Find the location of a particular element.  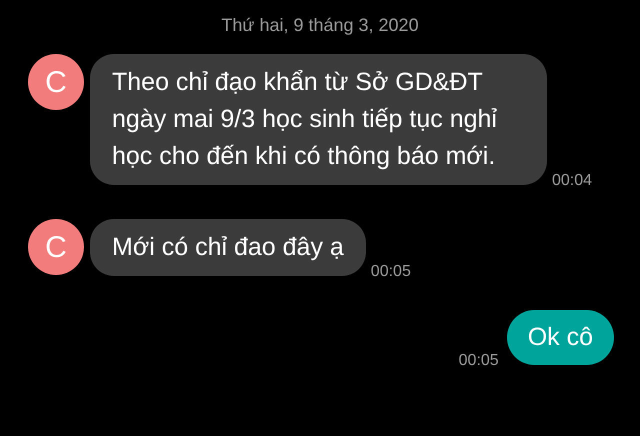

message-bubble: Ok cô is located at coordinates (560, 337).